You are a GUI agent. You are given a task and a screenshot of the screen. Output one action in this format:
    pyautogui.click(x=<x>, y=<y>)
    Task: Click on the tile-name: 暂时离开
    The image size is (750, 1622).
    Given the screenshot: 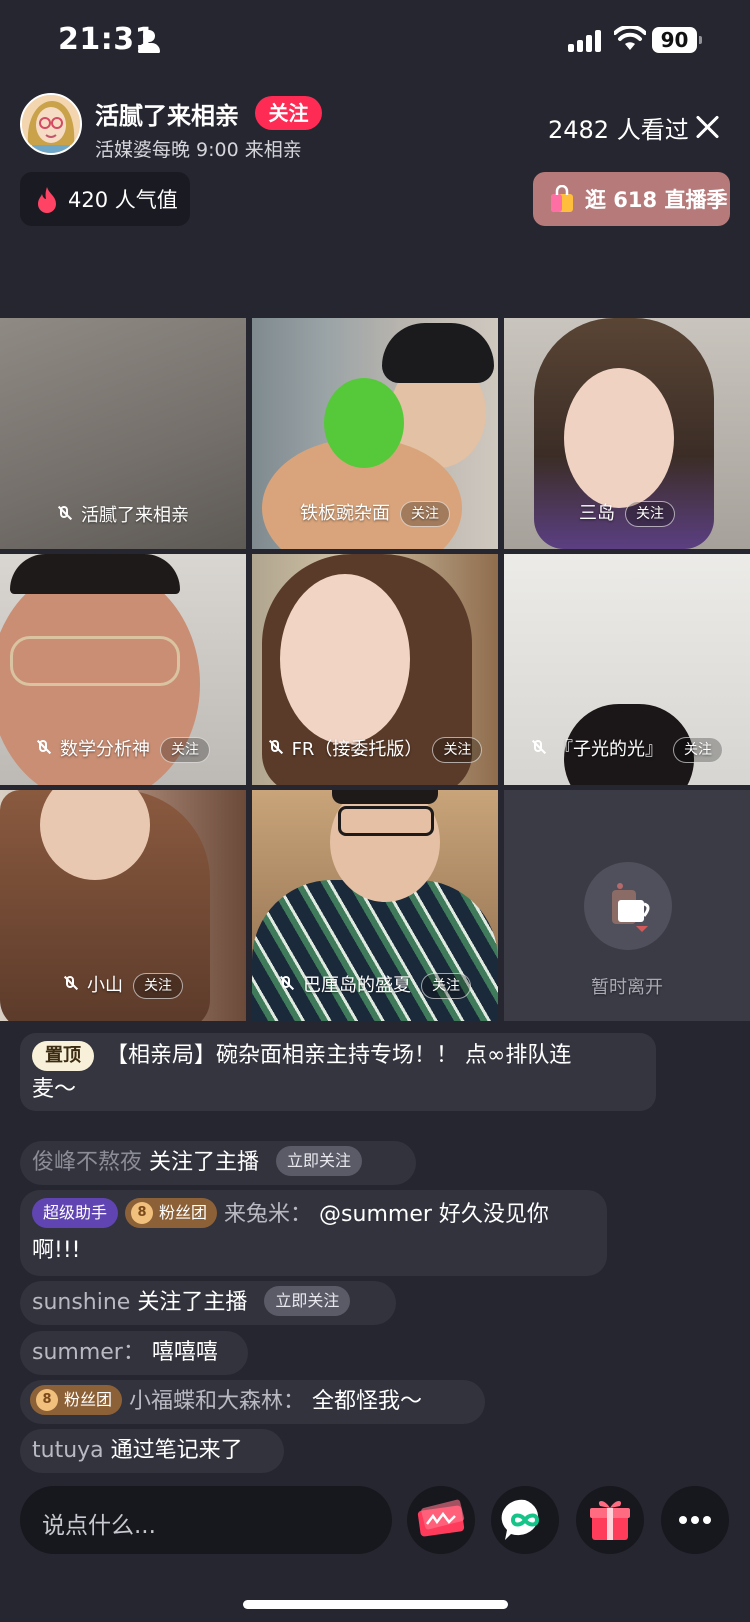 What is the action you would take?
    pyautogui.click(x=627, y=987)
    